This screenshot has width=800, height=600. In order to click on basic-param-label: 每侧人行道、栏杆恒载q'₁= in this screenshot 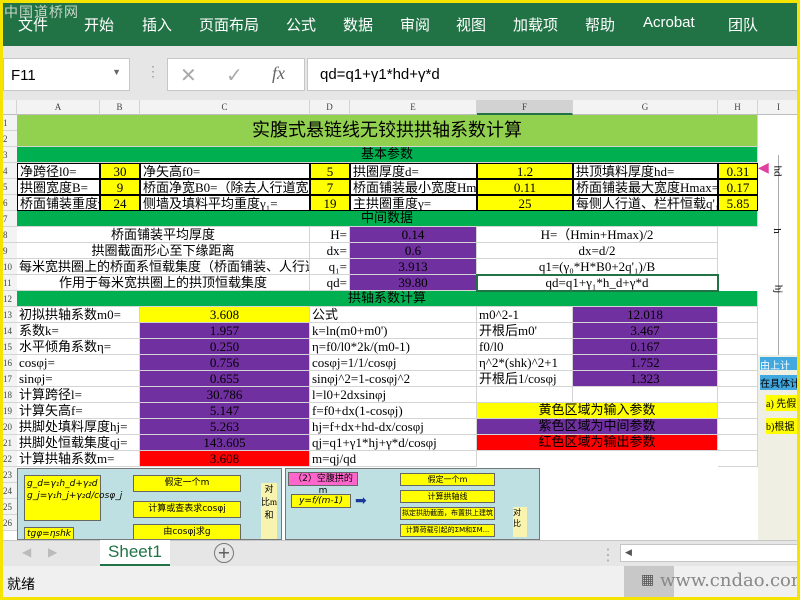, I will do `click(645, 203)`.